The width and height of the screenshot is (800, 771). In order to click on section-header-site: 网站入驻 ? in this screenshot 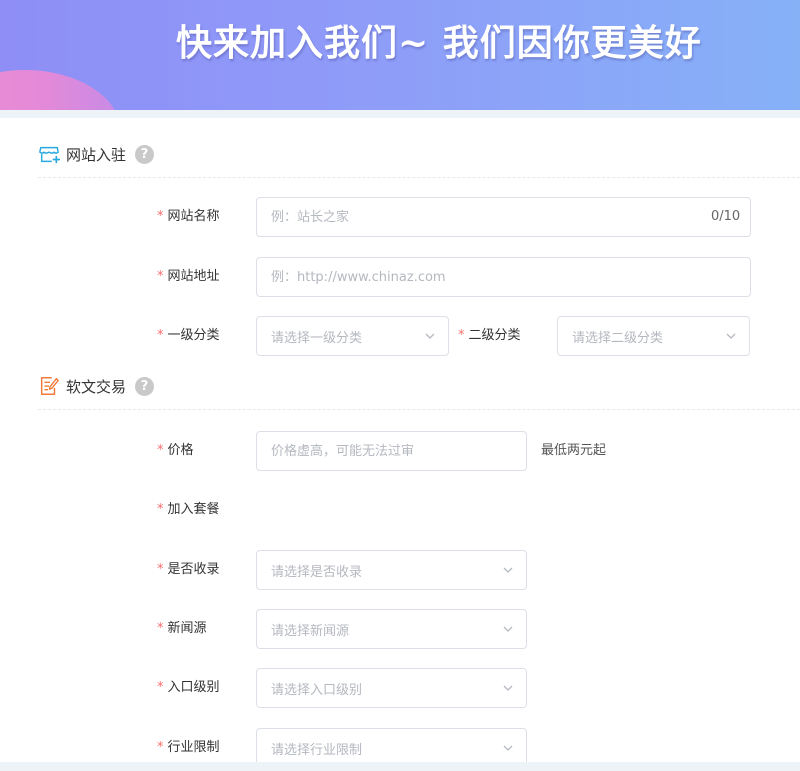, I will do `click(96, 154)`.